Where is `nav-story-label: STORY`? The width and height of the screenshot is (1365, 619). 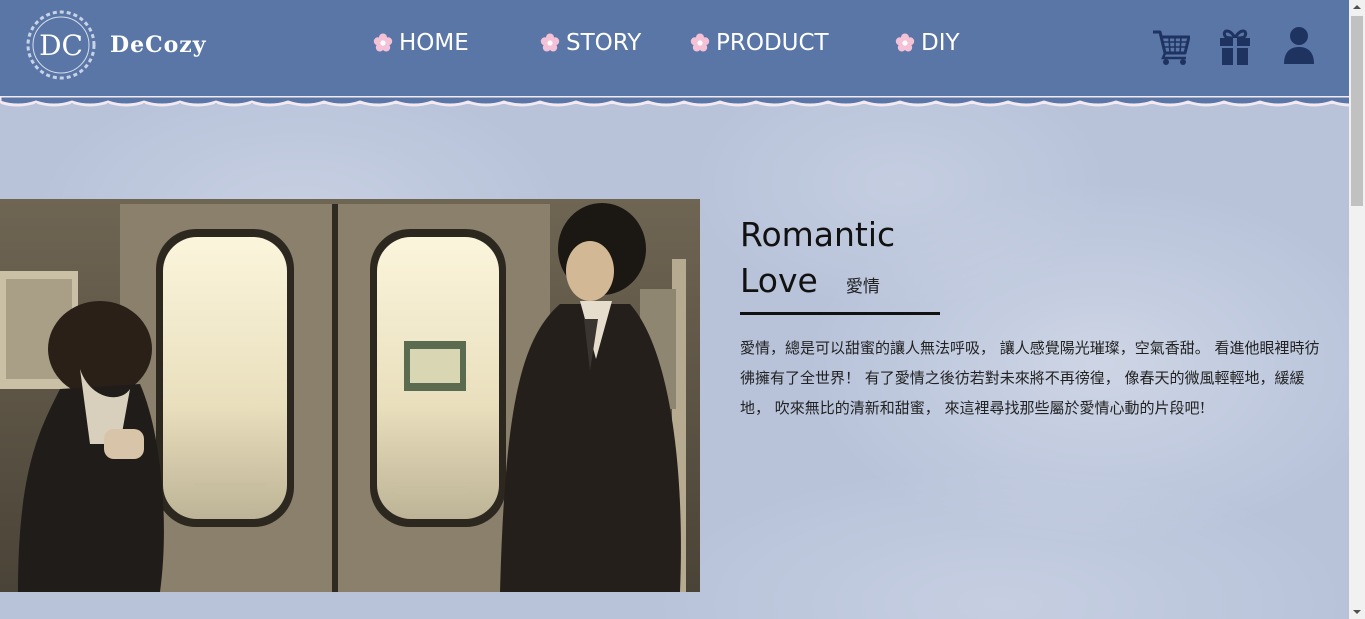
nav-story-label: STORY is located at coordinates (604, 43).